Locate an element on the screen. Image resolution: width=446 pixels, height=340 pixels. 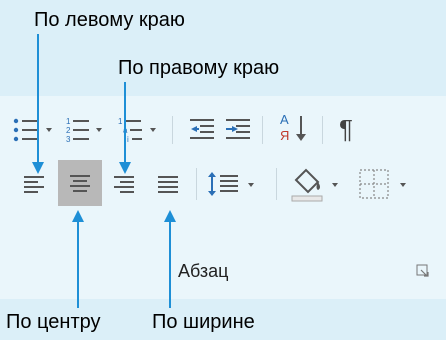
numbering-button: 1 2 3 is located at coordinates (90, 130).